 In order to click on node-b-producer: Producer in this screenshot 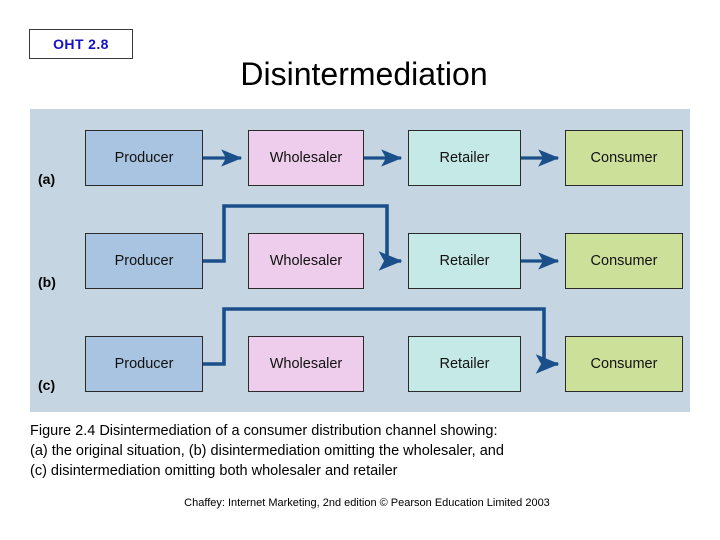, I will do `click(144, 261)`.